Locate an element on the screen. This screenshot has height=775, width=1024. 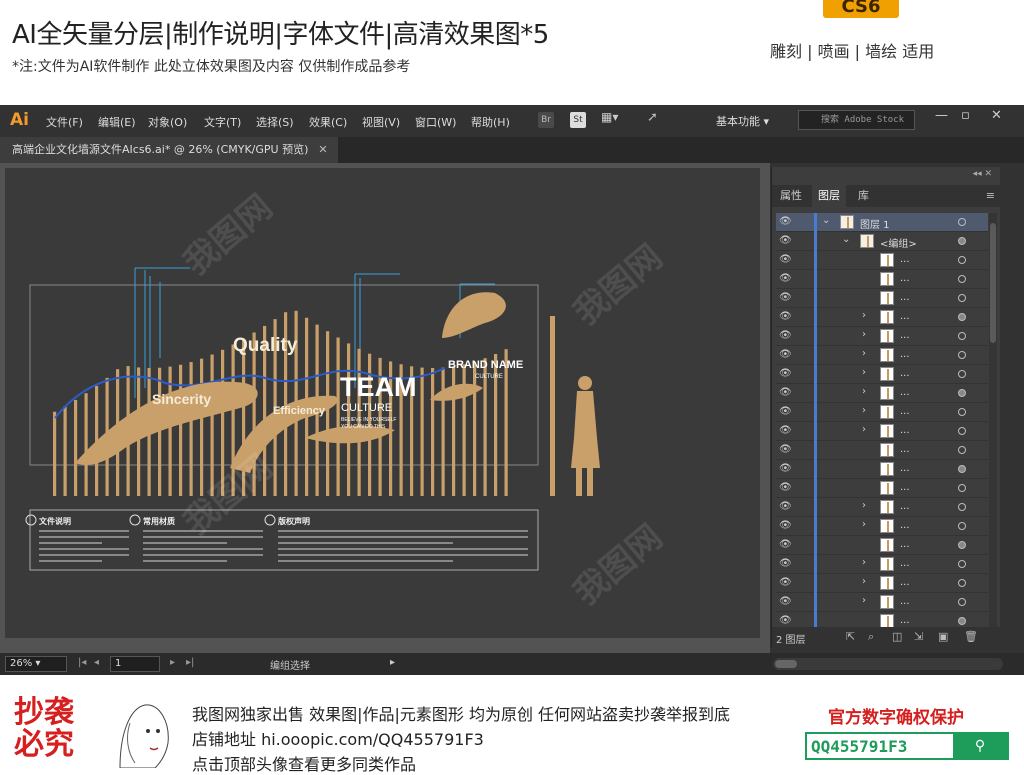
menu-object: 对象(O) is located at coordinates (167, 122).